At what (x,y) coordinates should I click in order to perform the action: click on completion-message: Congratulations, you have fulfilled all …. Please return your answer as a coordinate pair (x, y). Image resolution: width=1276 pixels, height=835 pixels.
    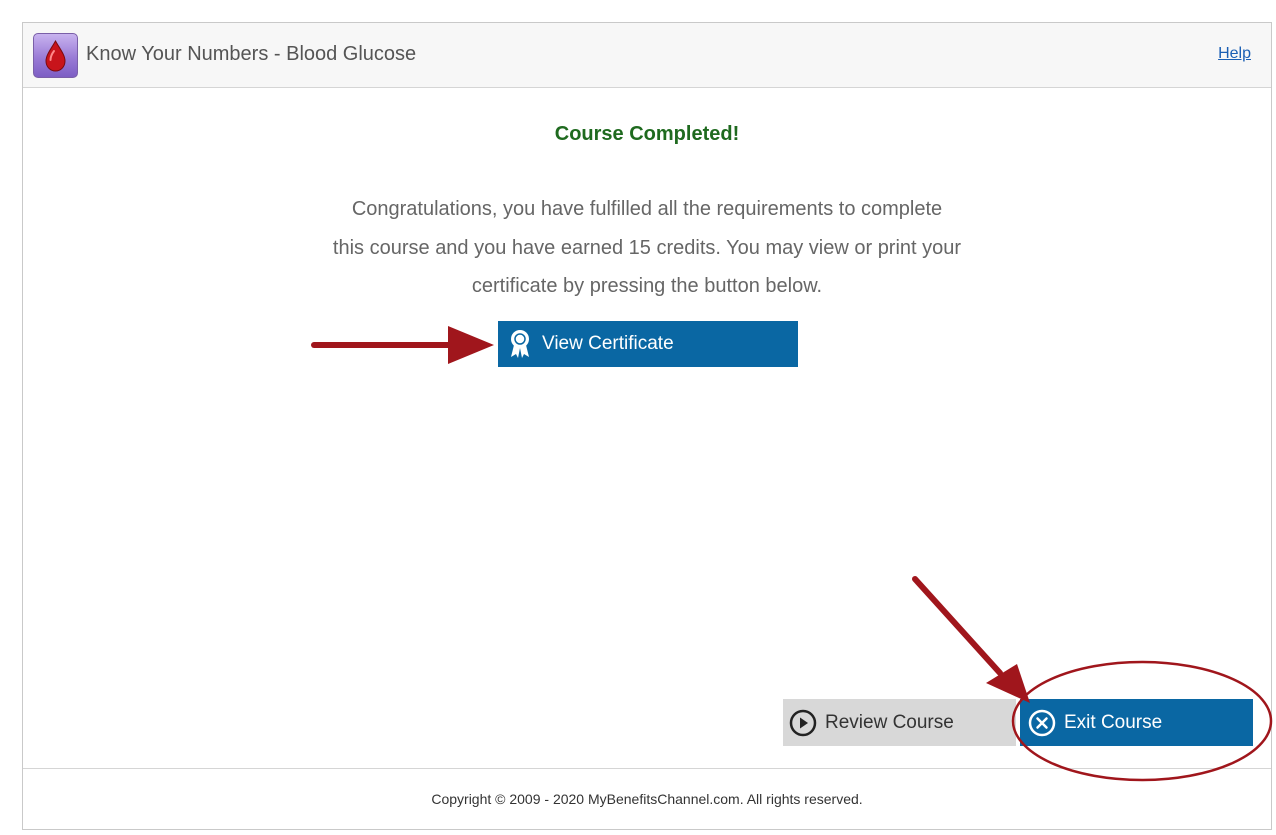
    Looking at the image, I should click on (647, 248).